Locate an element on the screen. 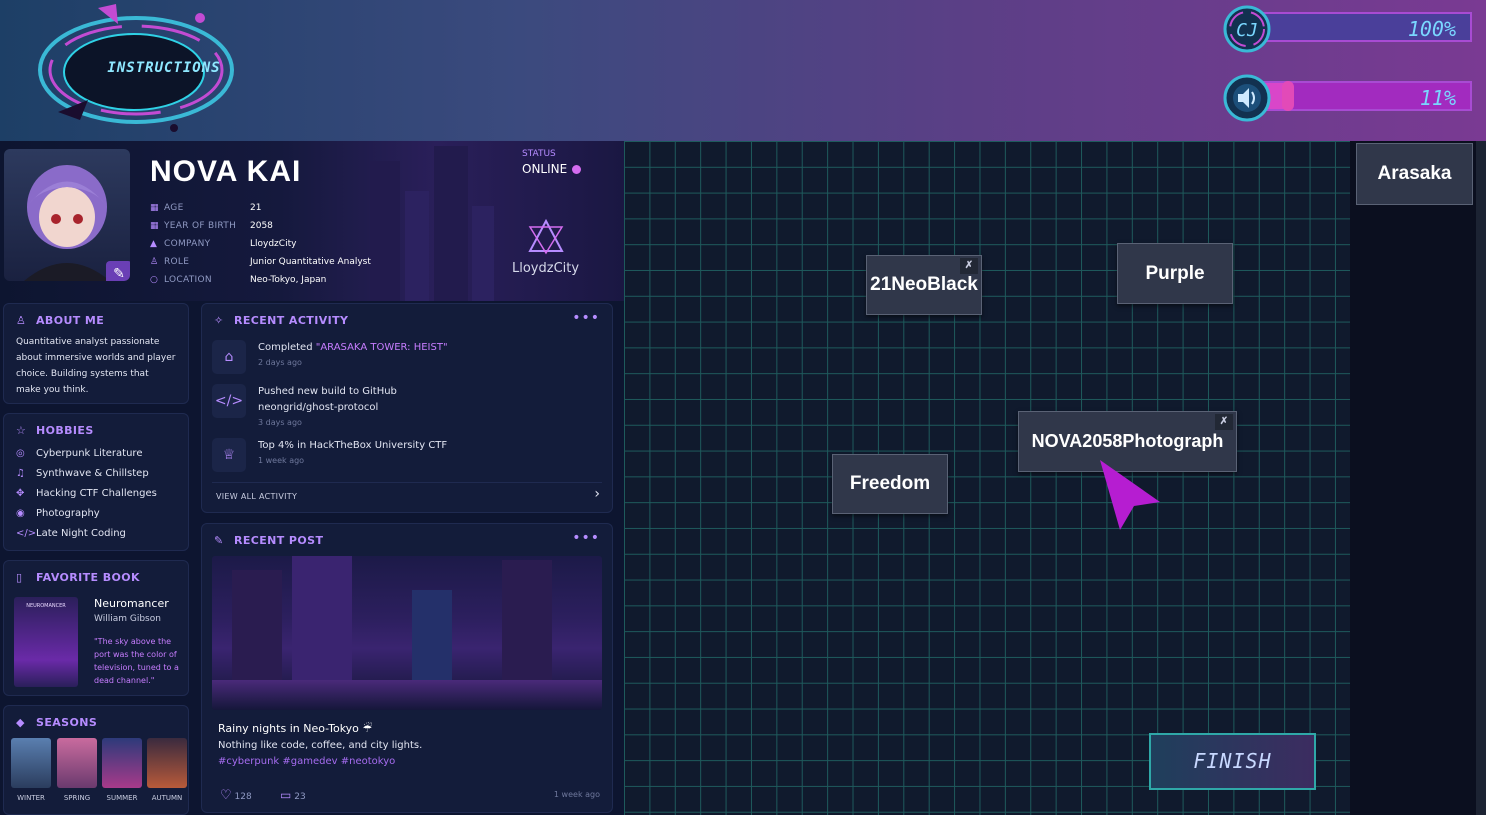 Image resolution: width=1486 pixels, height=815 pixels. gamepad-icon: ⌂ is located at coordinates (229, 357).